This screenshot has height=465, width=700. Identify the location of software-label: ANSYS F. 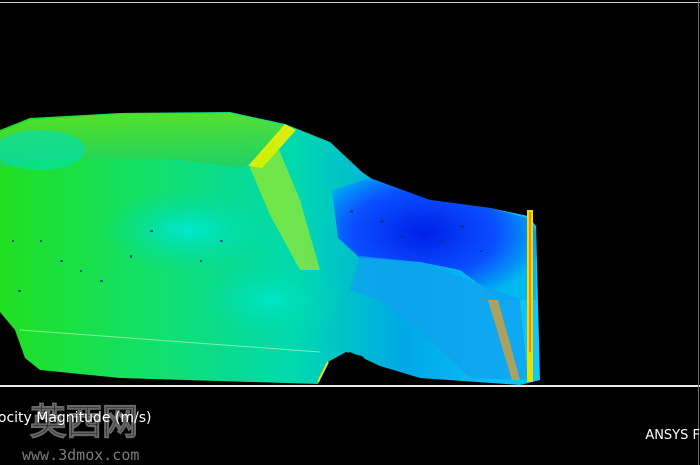
(672, 435).